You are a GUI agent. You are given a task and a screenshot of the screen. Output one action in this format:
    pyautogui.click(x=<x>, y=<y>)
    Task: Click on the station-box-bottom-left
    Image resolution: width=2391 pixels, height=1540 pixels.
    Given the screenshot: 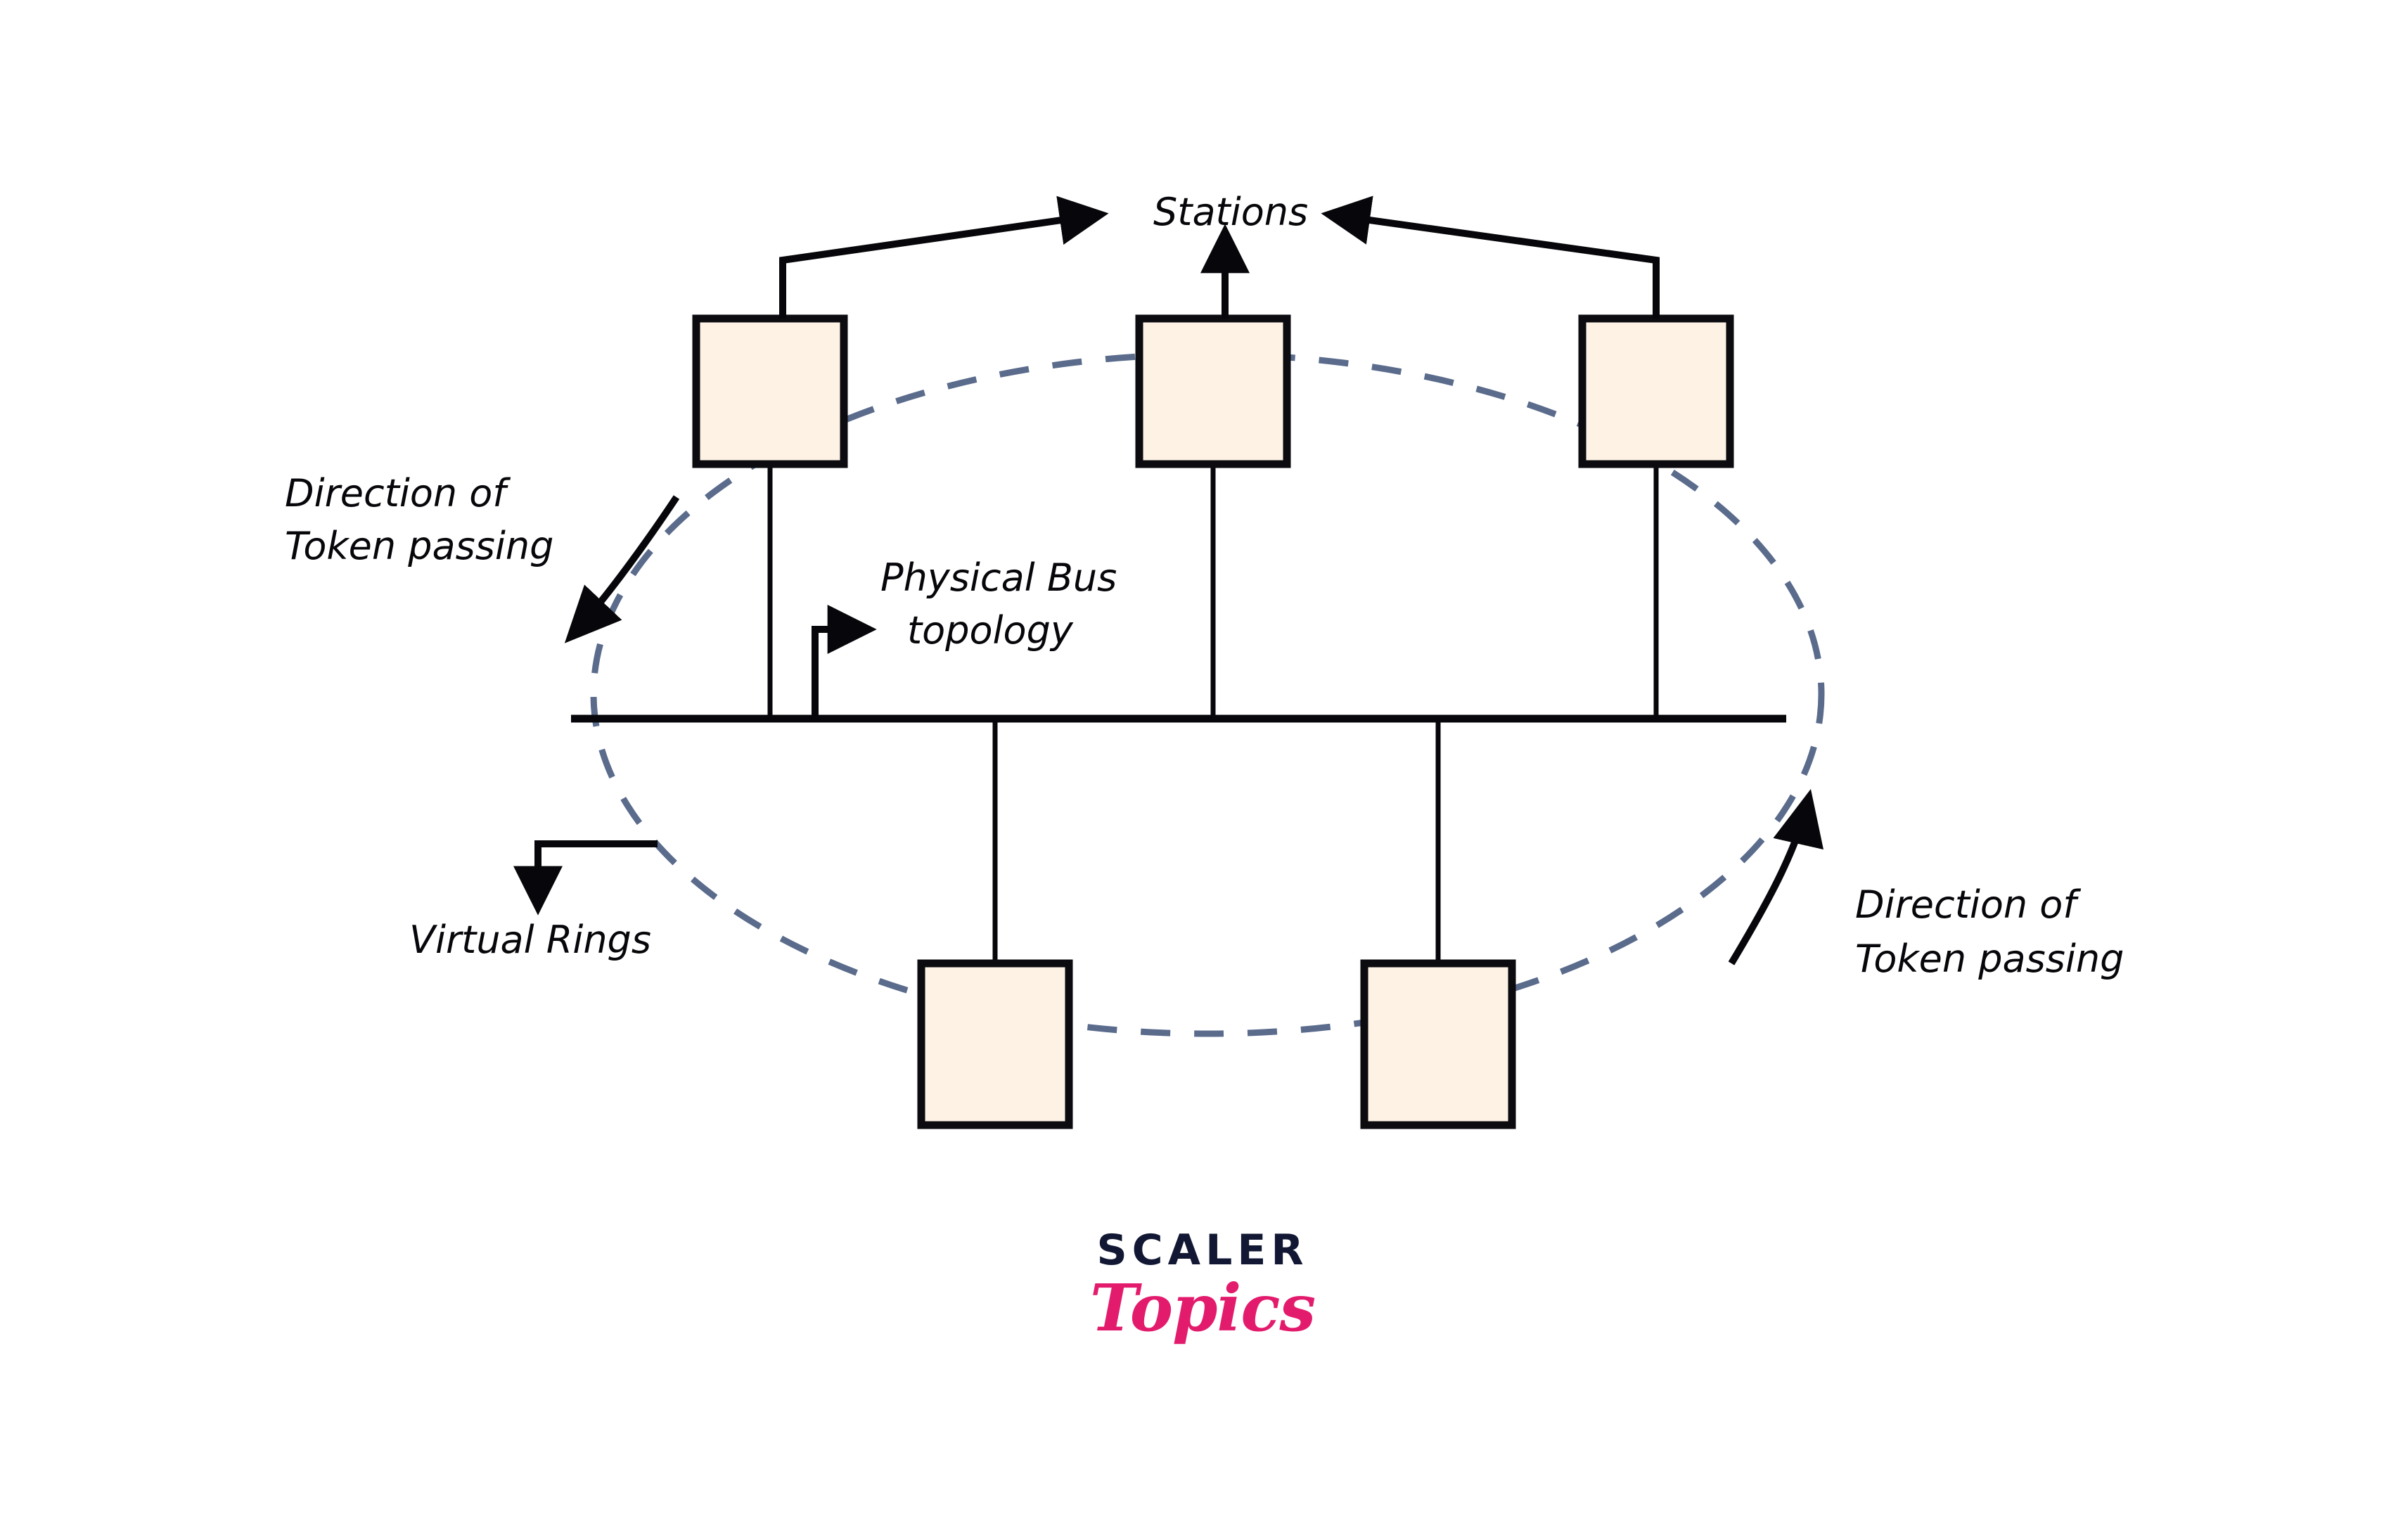 What is the action you would take?
    pyautogui.click(x=995, y=1044)
    